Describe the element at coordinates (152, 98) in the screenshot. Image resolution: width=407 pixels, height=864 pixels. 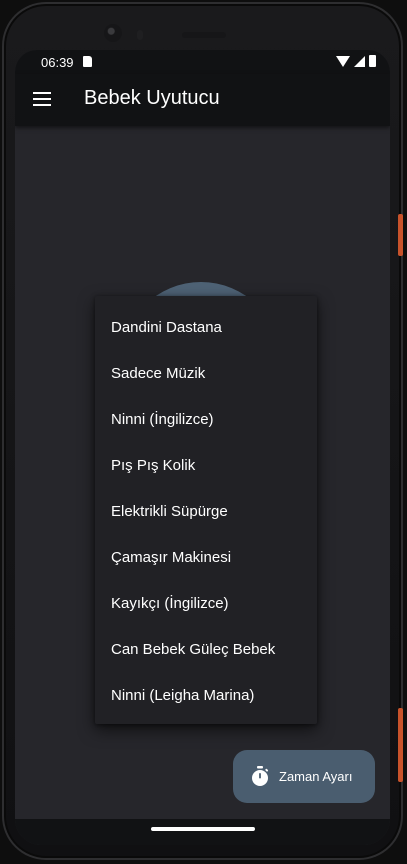
I see `page-title: Bebek Uyutucu` at that location.